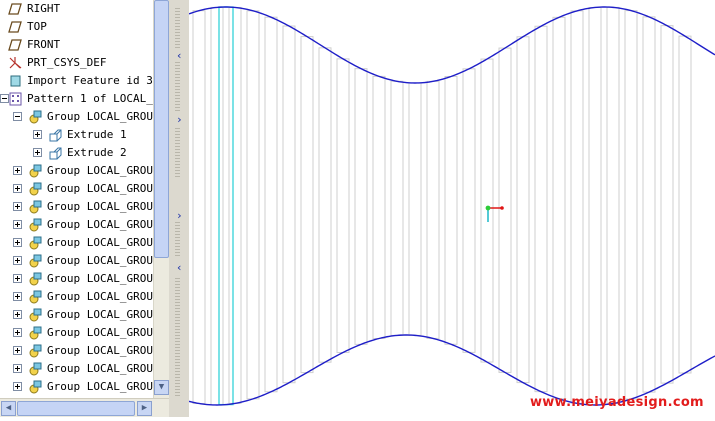 This screenshot has width=715, height=421. Describe the element at coordinates (67, 62) in the screenshot. I see `tree-item-label: PRT_CSYS_DEF` at that location.